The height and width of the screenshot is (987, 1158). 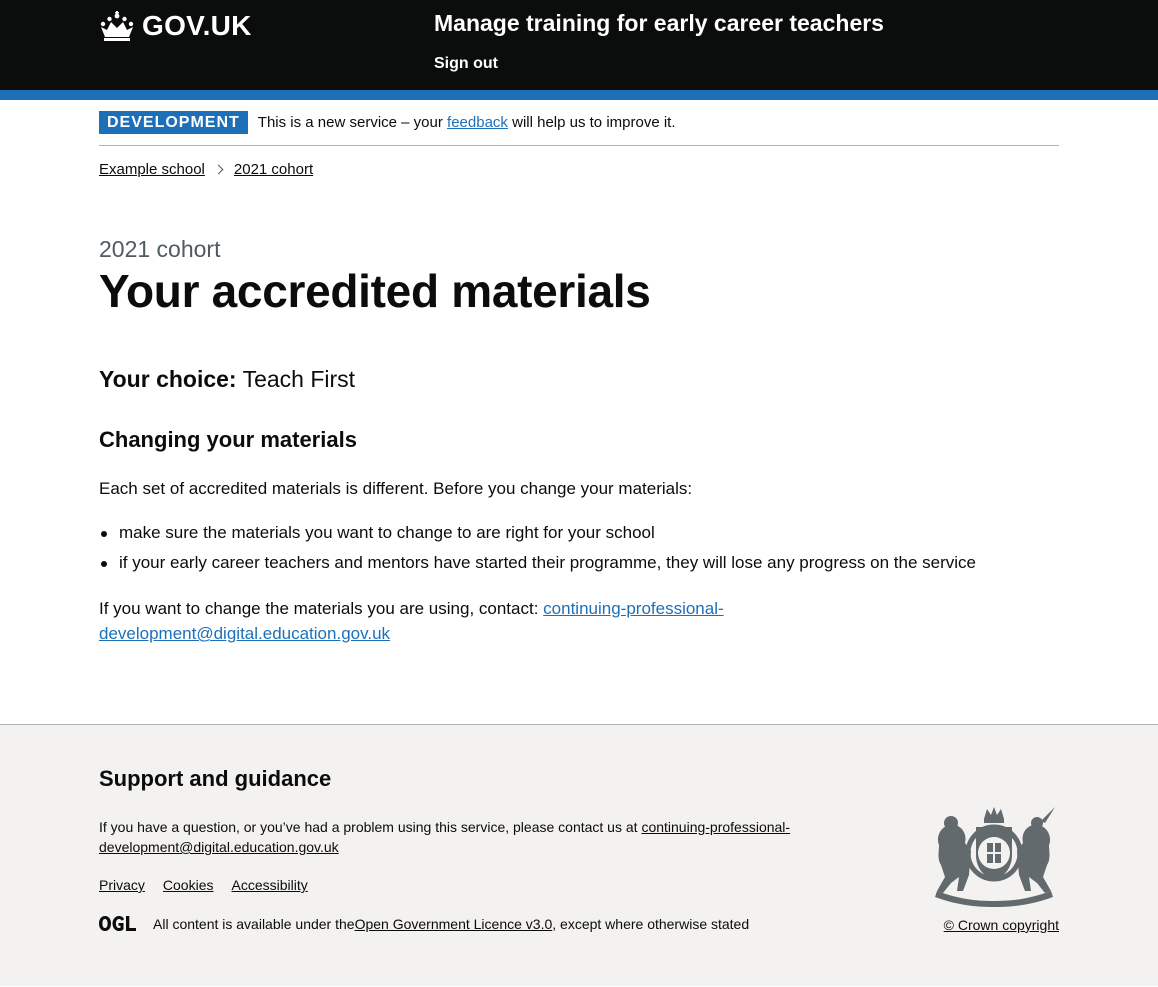 What do you see at coordinates (375, 291) in the screenshot?
I see `page-title: Your accredited materials` at bounding box center [375, 291].